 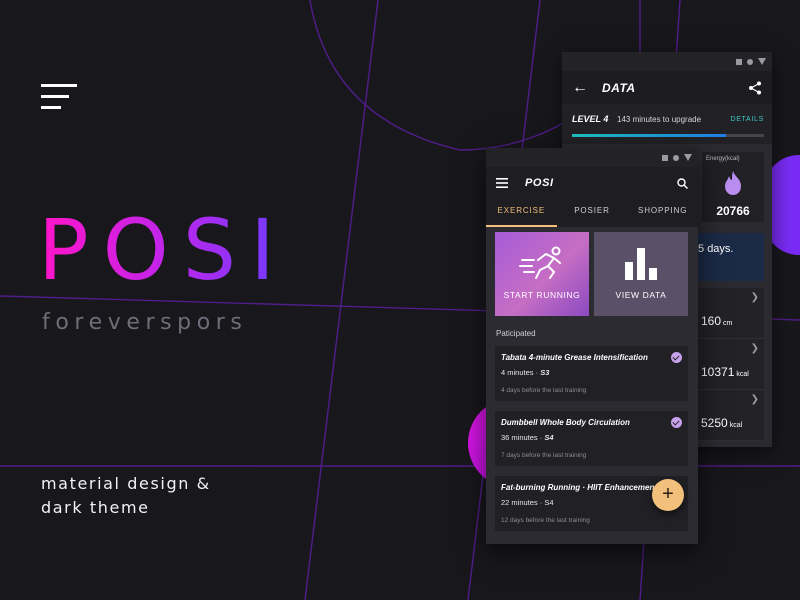 What do you see at coordinates (540, 262) in the screenshot?
I see `running-icon` at bounding box center [540, 262].